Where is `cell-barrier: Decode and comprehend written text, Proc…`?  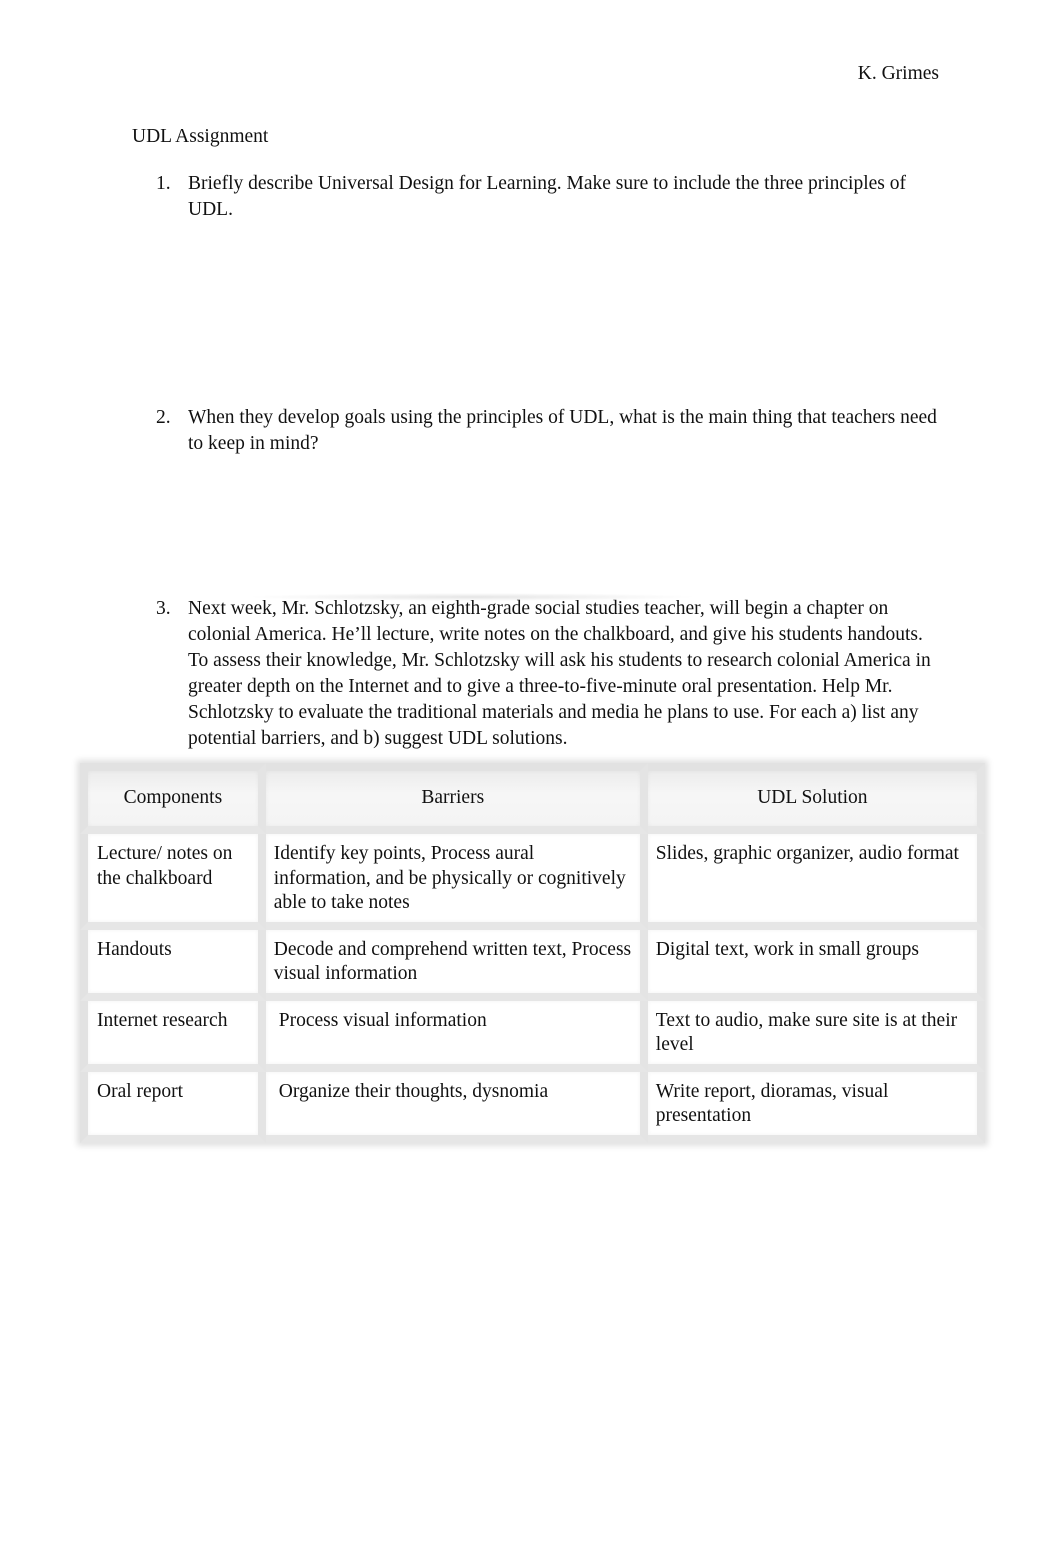 cell-barrier: Decode and comprehend written text, Proc… is located at coordinates (452, 961).